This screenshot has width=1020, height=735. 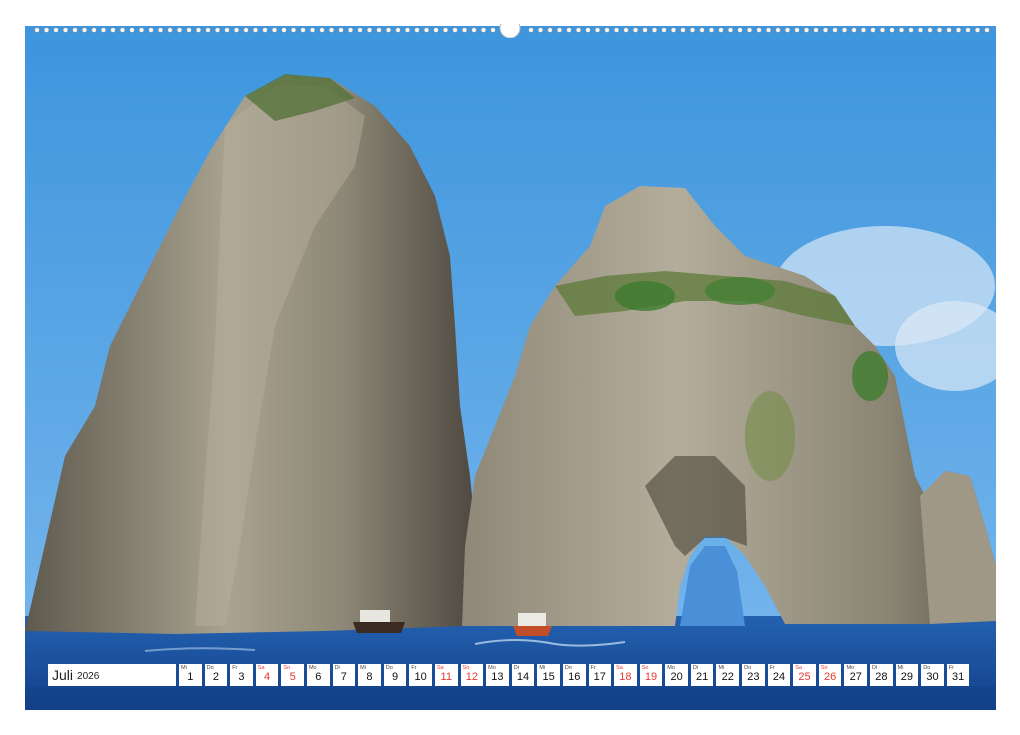 I want to click on day-cell: Mo 20, so click(x=676, y=675).